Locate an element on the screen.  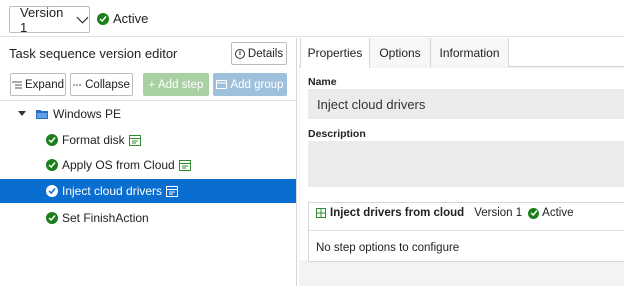
collapse-button: Collapse is located at coordinates (101, 84).